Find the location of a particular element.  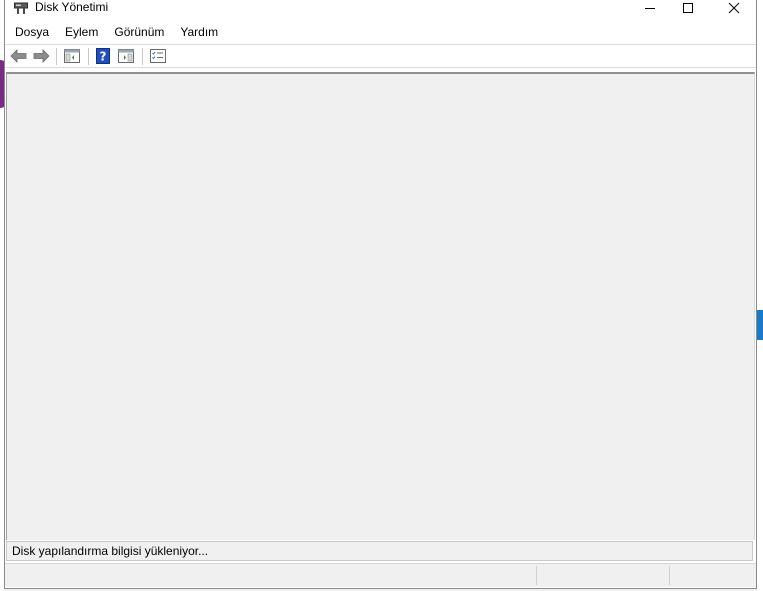

show-hide-console-tree-button is located at coordinates (72, 56).